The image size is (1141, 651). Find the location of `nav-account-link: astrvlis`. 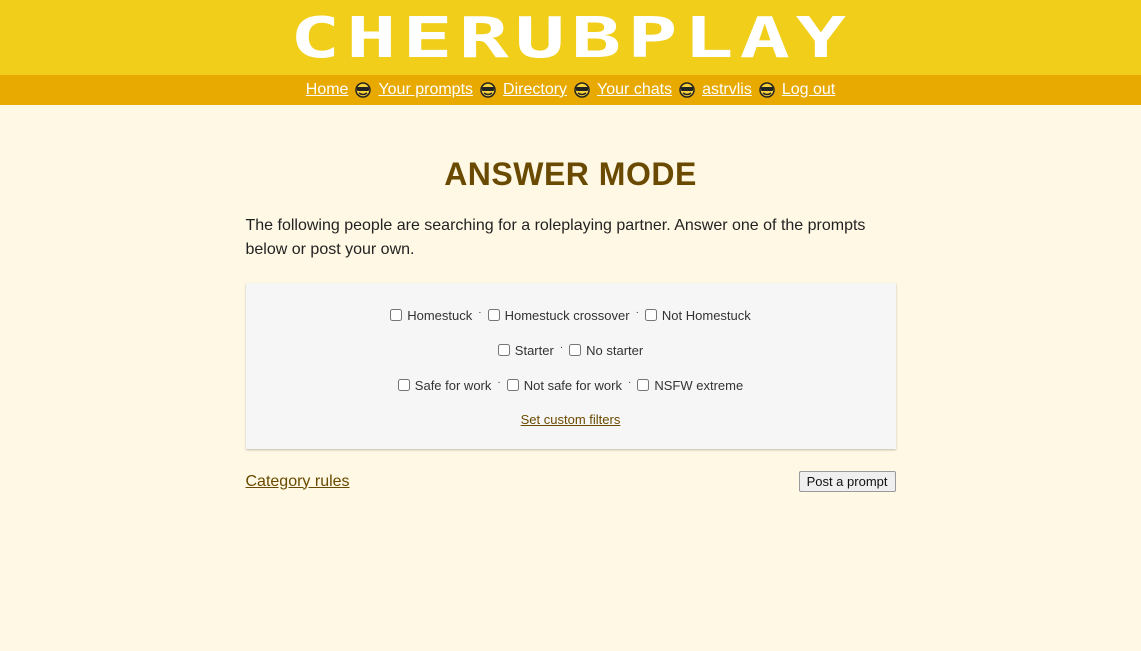

nav-account-link: astrvlis is located at coordinates (727, 90).